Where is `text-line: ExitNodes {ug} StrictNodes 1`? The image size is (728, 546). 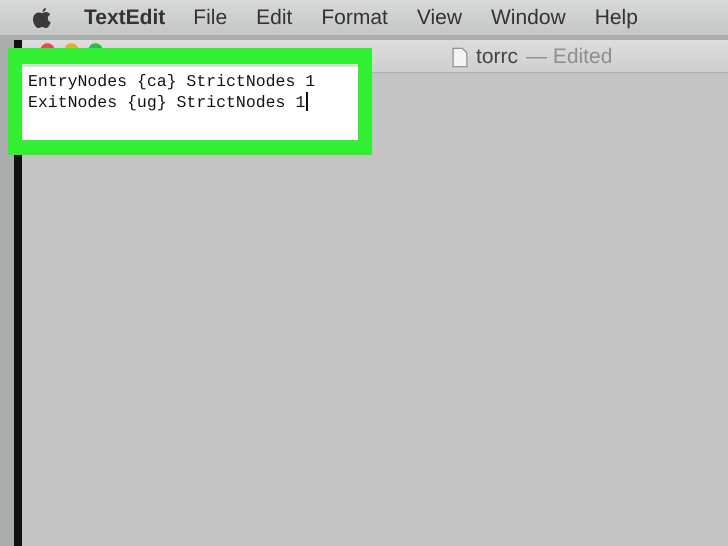 text-line: ExitNodes {ug} StrictNodes 1 is located at coordinates (190, 102).